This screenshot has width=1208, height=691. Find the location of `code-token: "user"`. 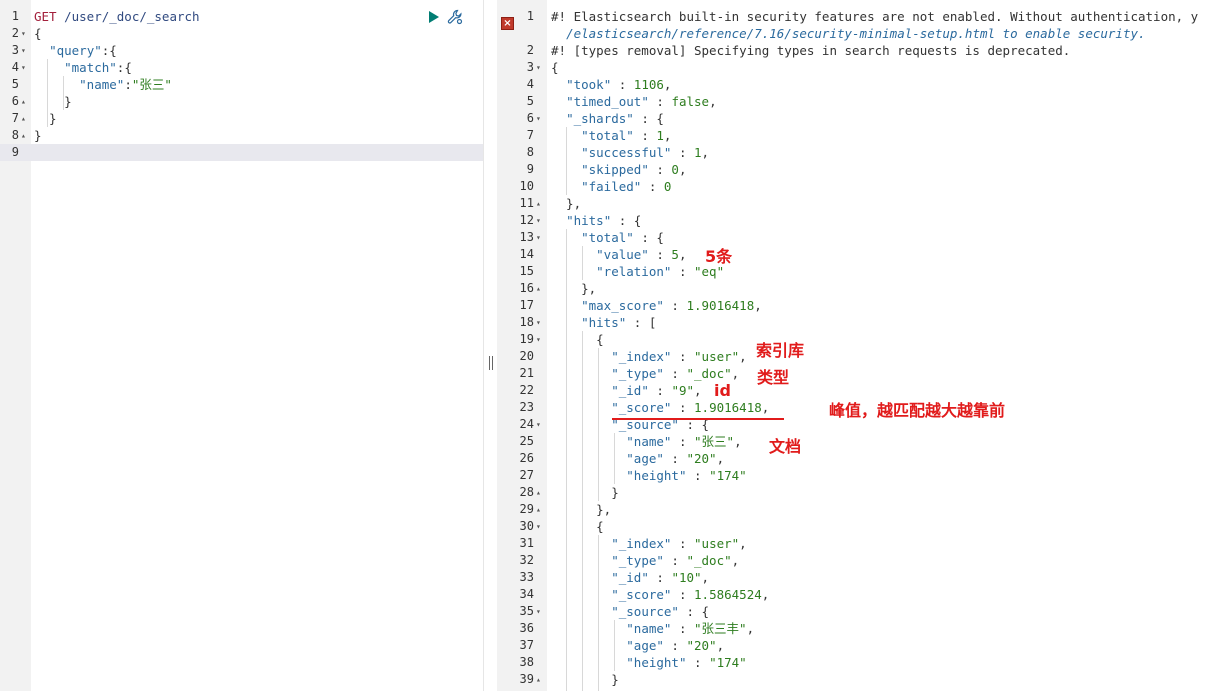

code-token: "user" is located at coordinates (717, 543).